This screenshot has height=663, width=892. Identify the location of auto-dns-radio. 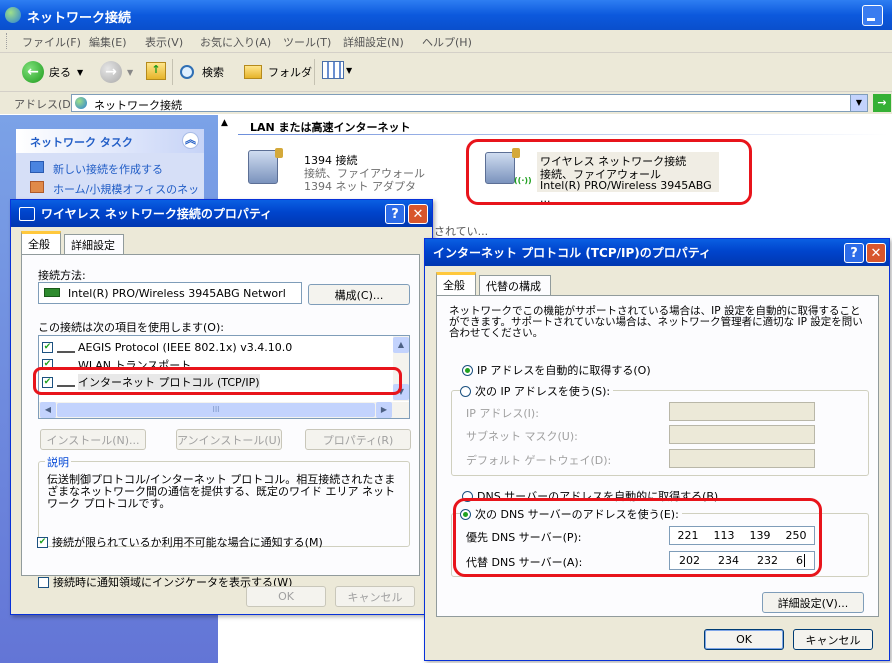
(467, 496).